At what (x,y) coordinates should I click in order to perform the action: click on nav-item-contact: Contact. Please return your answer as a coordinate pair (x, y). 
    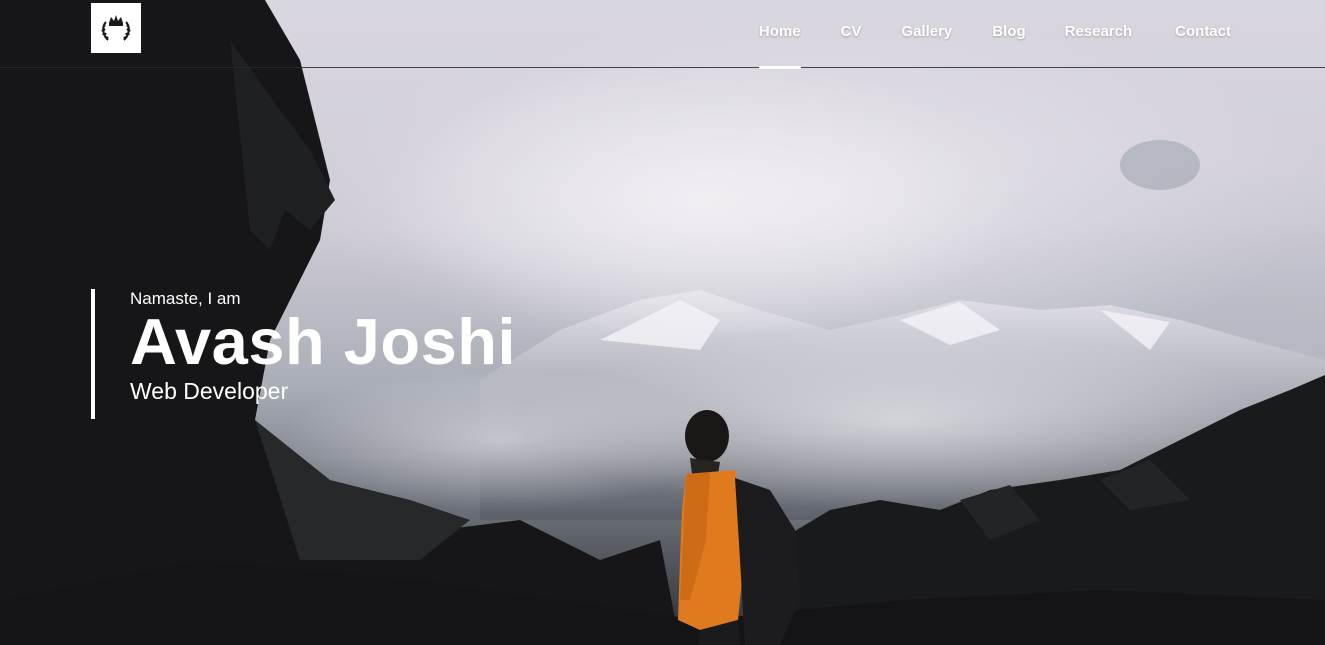
    Looking at the image, I should click on (1203, 34).